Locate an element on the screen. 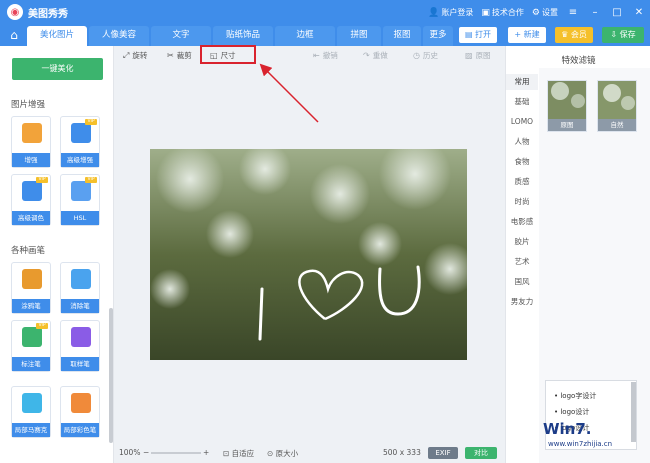 The height and width of the screenshot is (463, 650). tab-collage: 拼图 is located at coordinates (359, 36).